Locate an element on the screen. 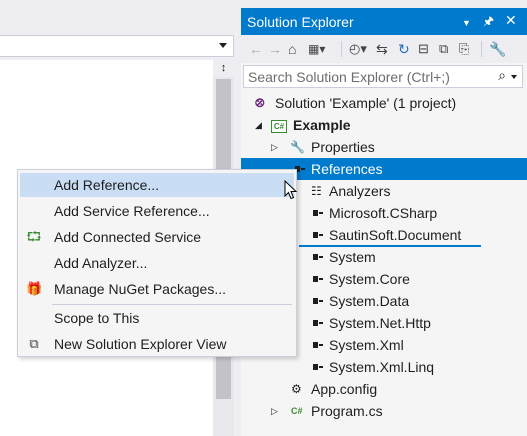  editor-tab-strip is located at coordinates (120, 17).